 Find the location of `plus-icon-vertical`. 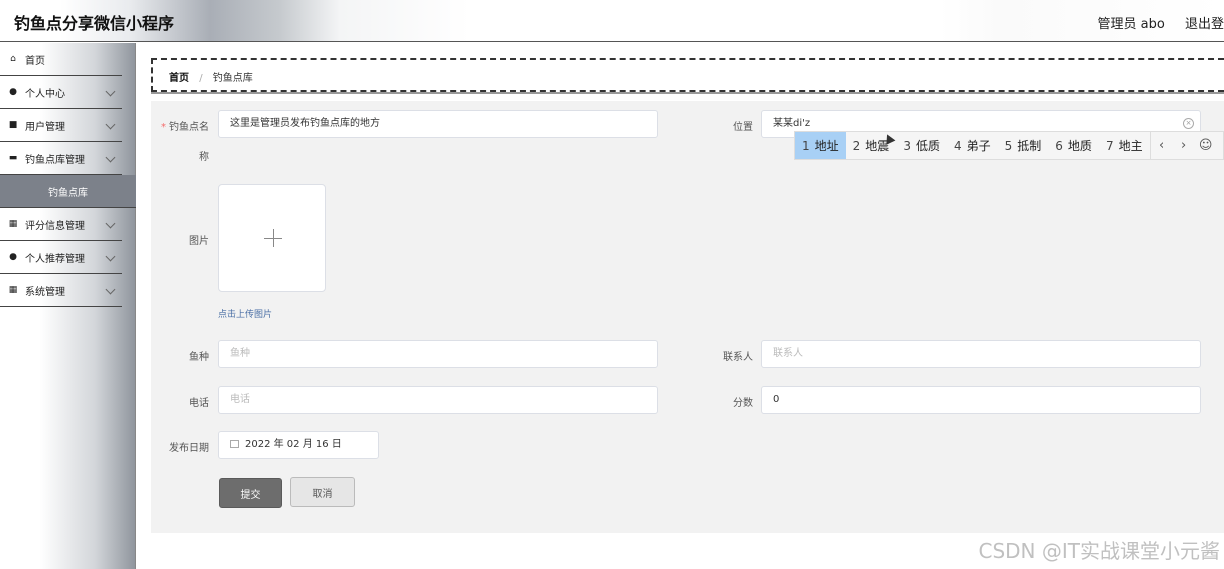

plus-icon-vertical is located at coordinates (273, 238).